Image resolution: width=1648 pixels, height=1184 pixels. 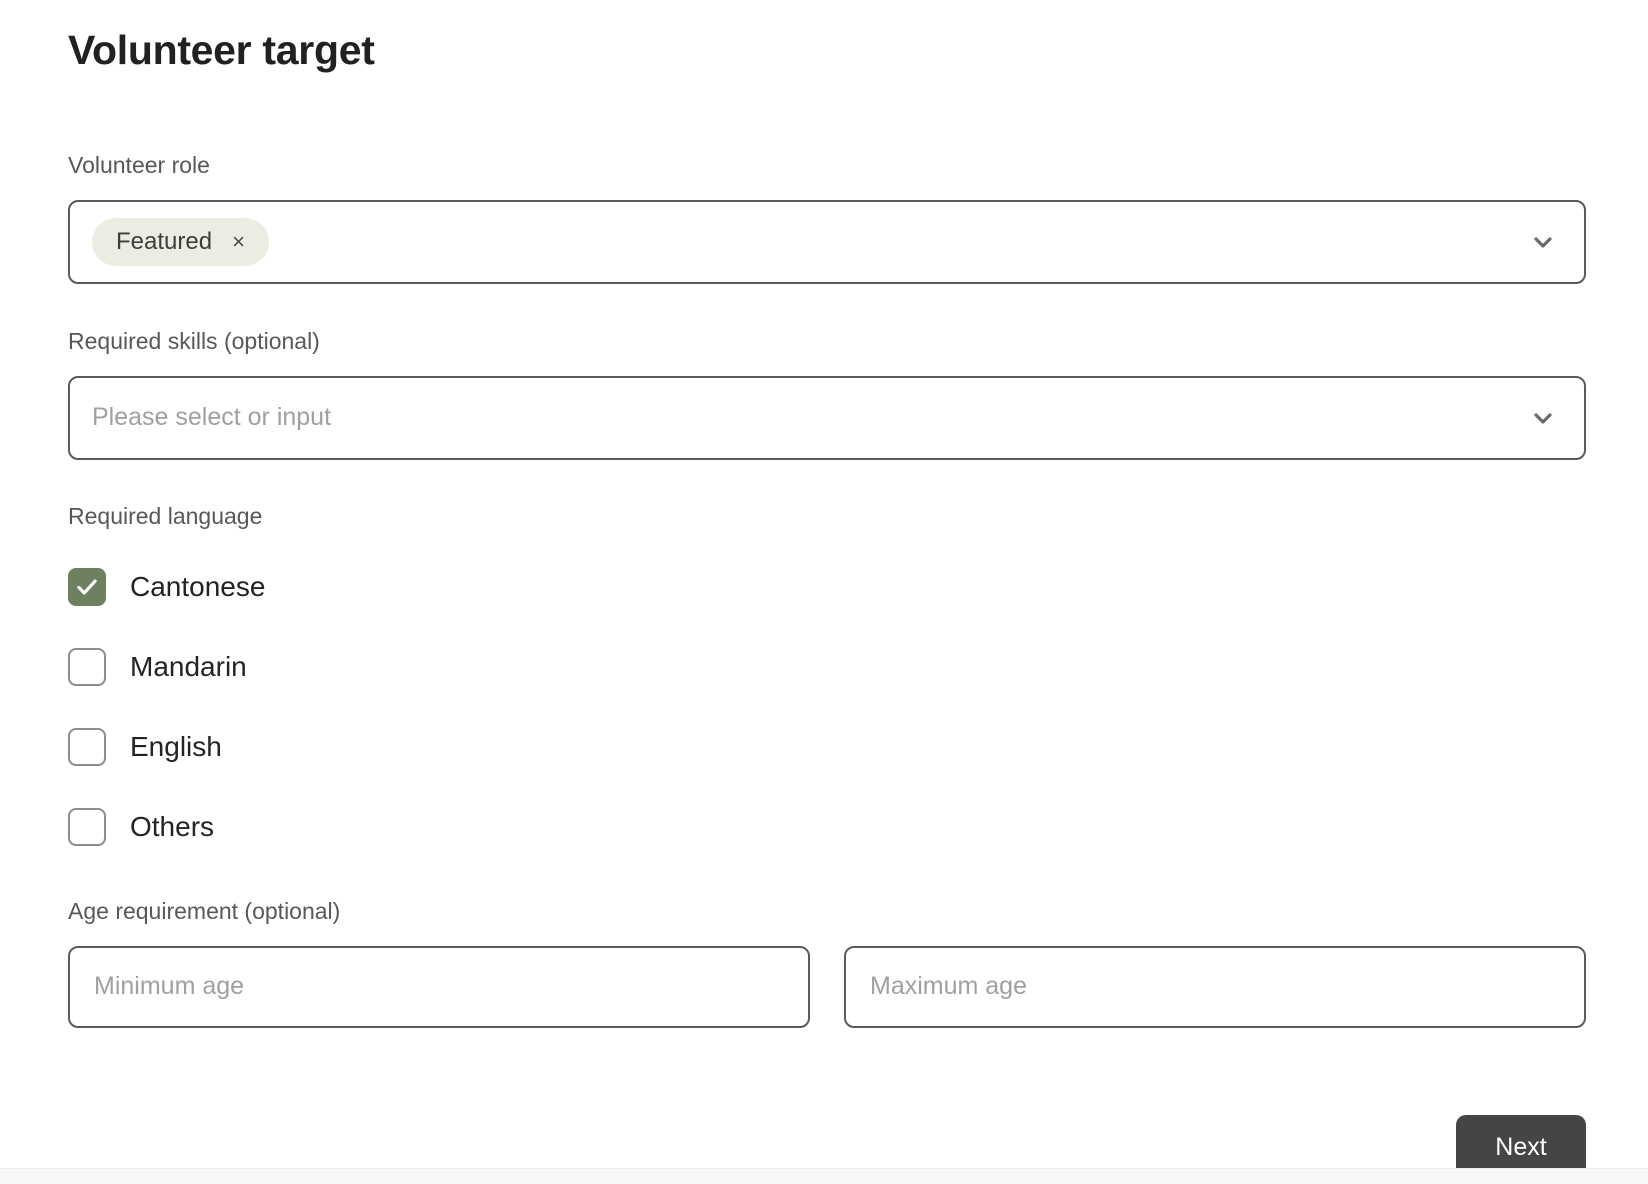 I want to click on checkbox-row-english: English, so click(x=145, y=747).